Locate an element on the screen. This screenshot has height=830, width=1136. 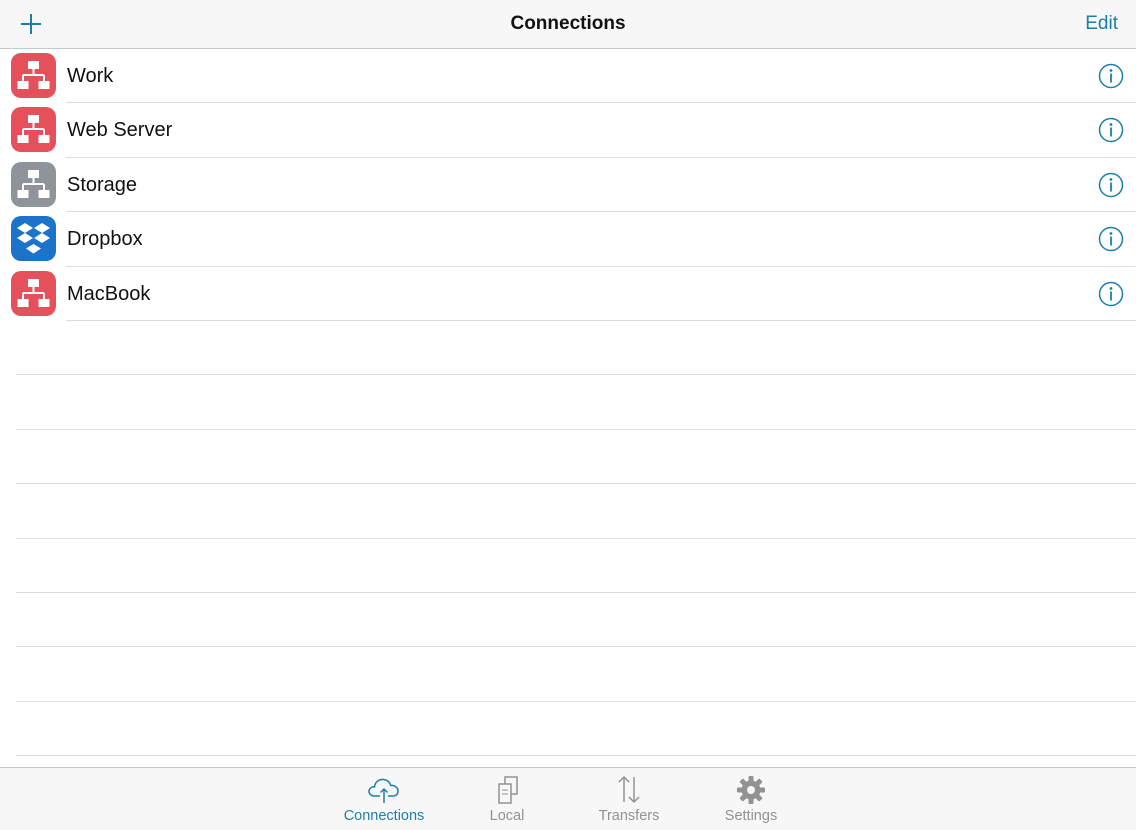
tab-transfers: Transfers is located at coordinates (629, 802).